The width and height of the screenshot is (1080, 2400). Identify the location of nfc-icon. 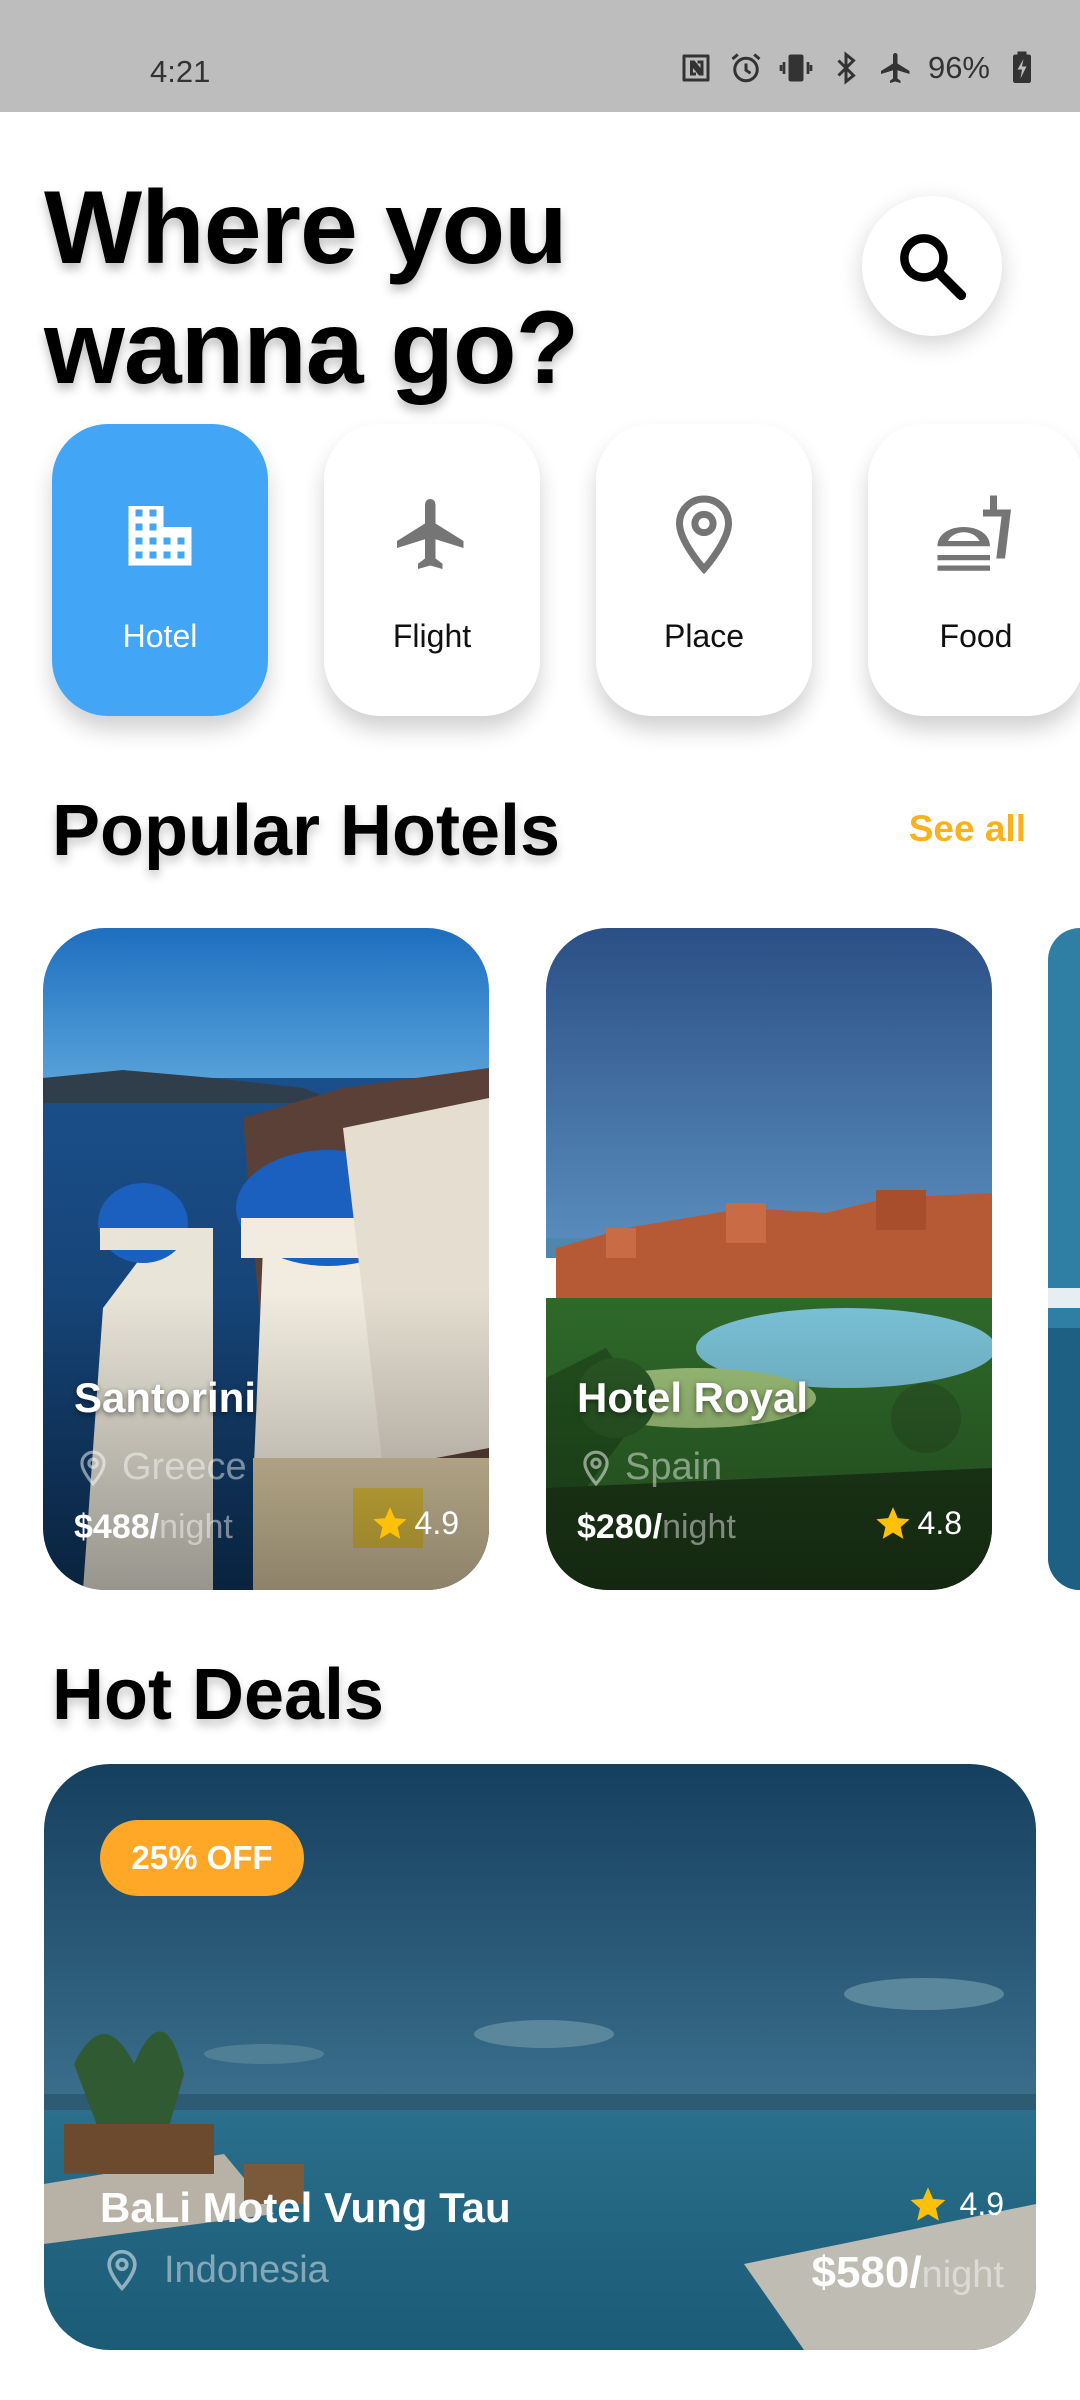
(696, 68).